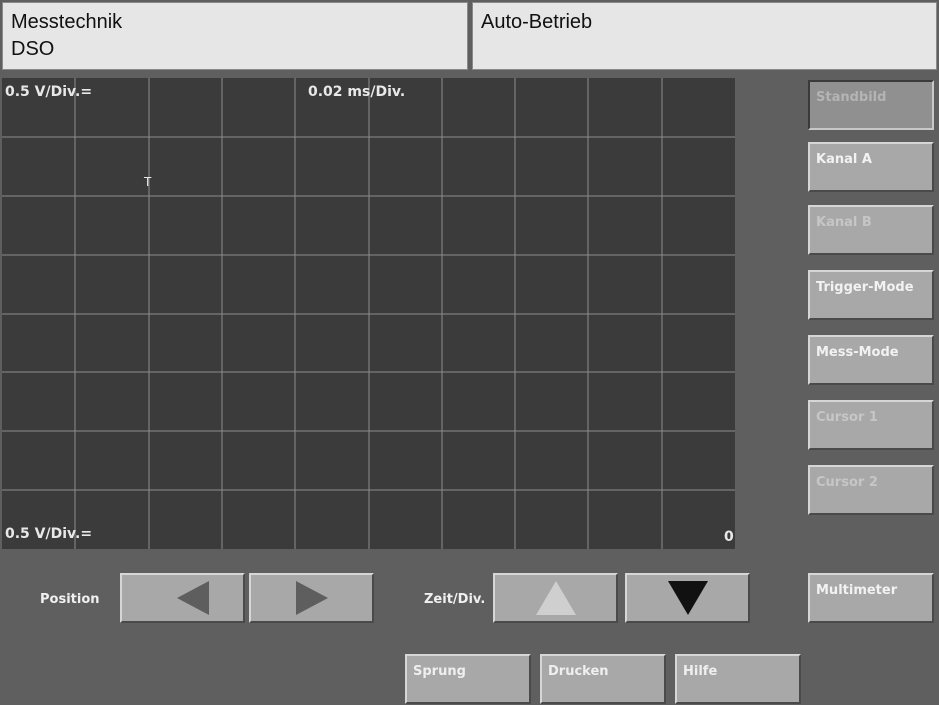  What do you see at coordinates (871, 230) in the screenshot?
I see `kanal-b-button: Kanal B` at bounding box center [871, 230].